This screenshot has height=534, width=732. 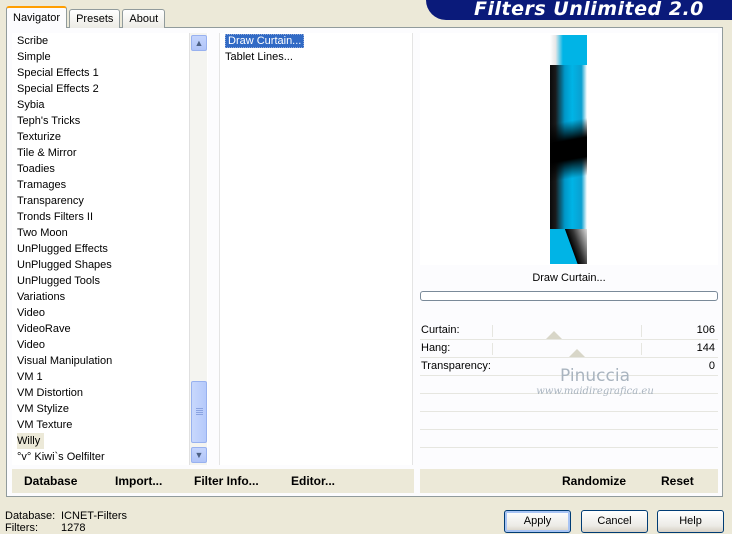 I want to click on progress-bar, so click(x=569, y=296).